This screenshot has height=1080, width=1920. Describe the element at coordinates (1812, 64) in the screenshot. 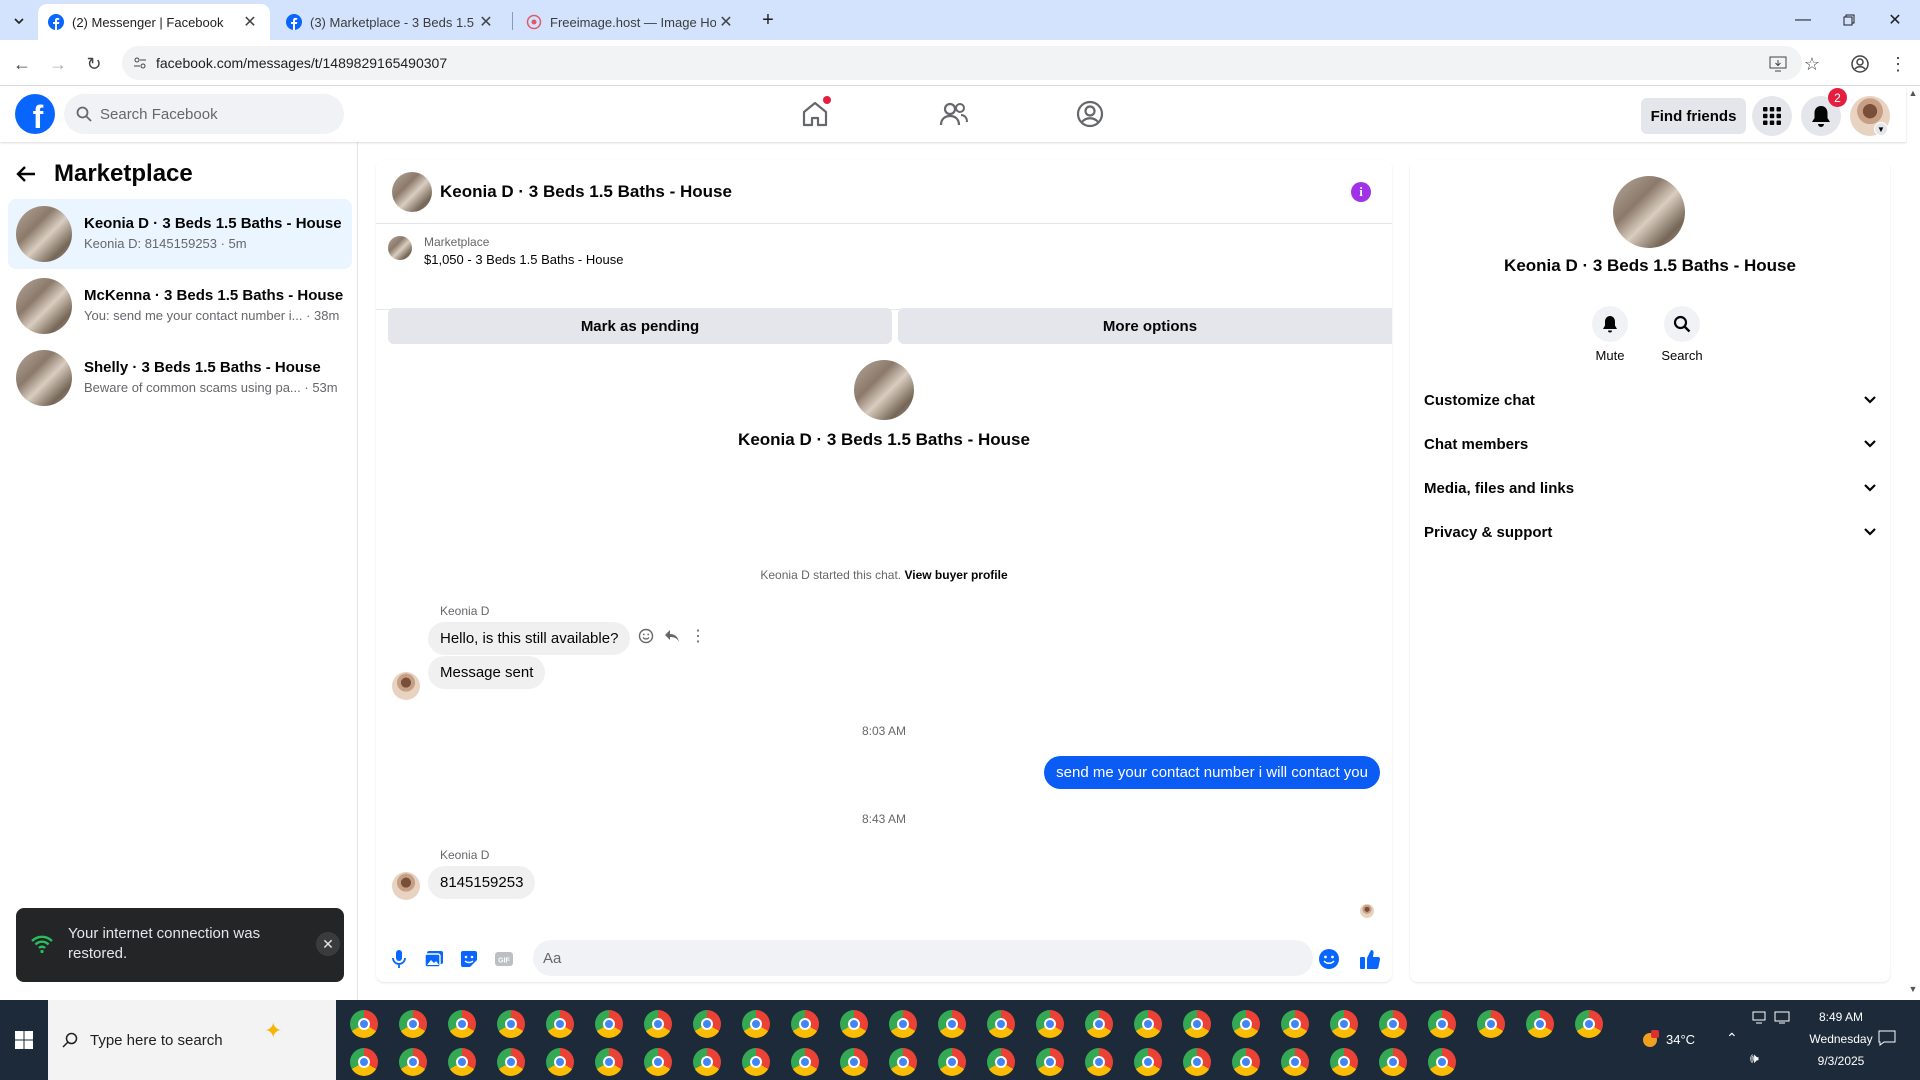

I see `bookmark-star-icon: ☆` at that location.